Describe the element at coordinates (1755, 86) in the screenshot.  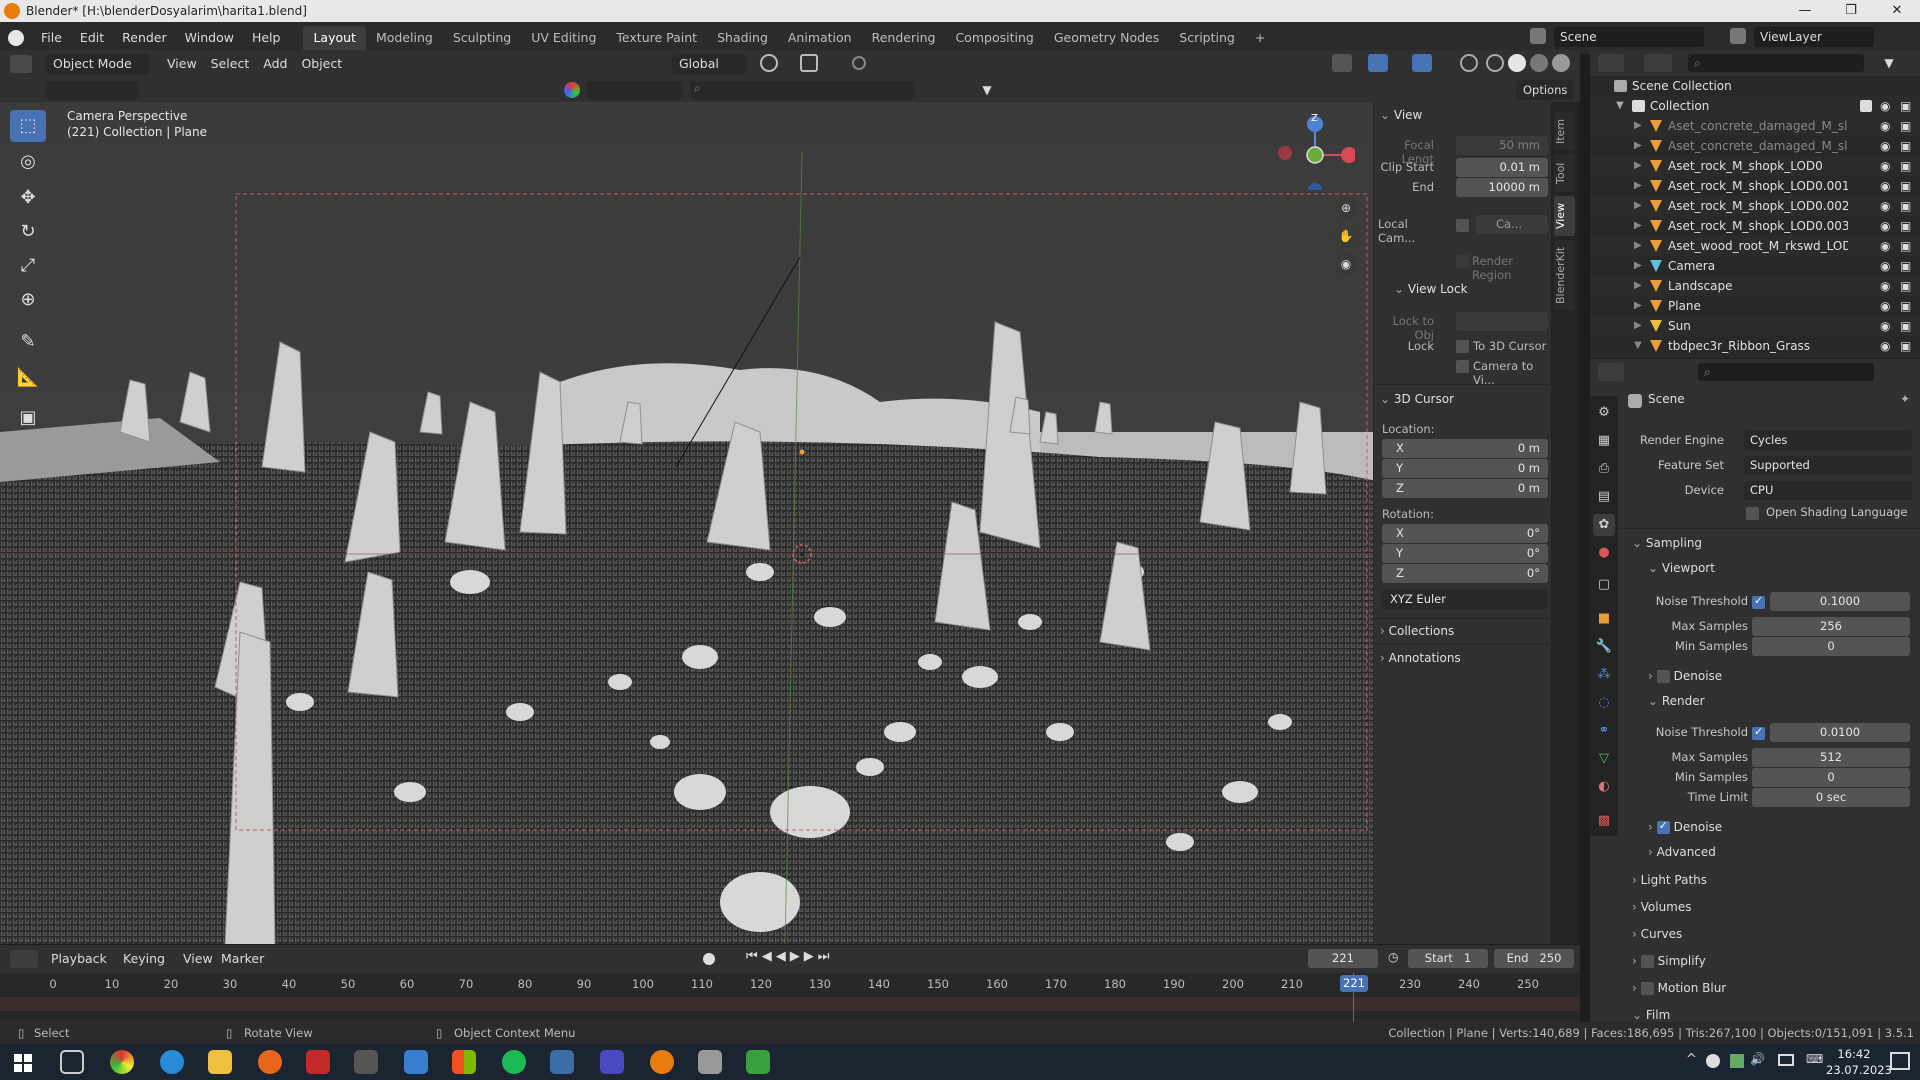
I see `outliner-scene-collection: Scene Collection` at that location.